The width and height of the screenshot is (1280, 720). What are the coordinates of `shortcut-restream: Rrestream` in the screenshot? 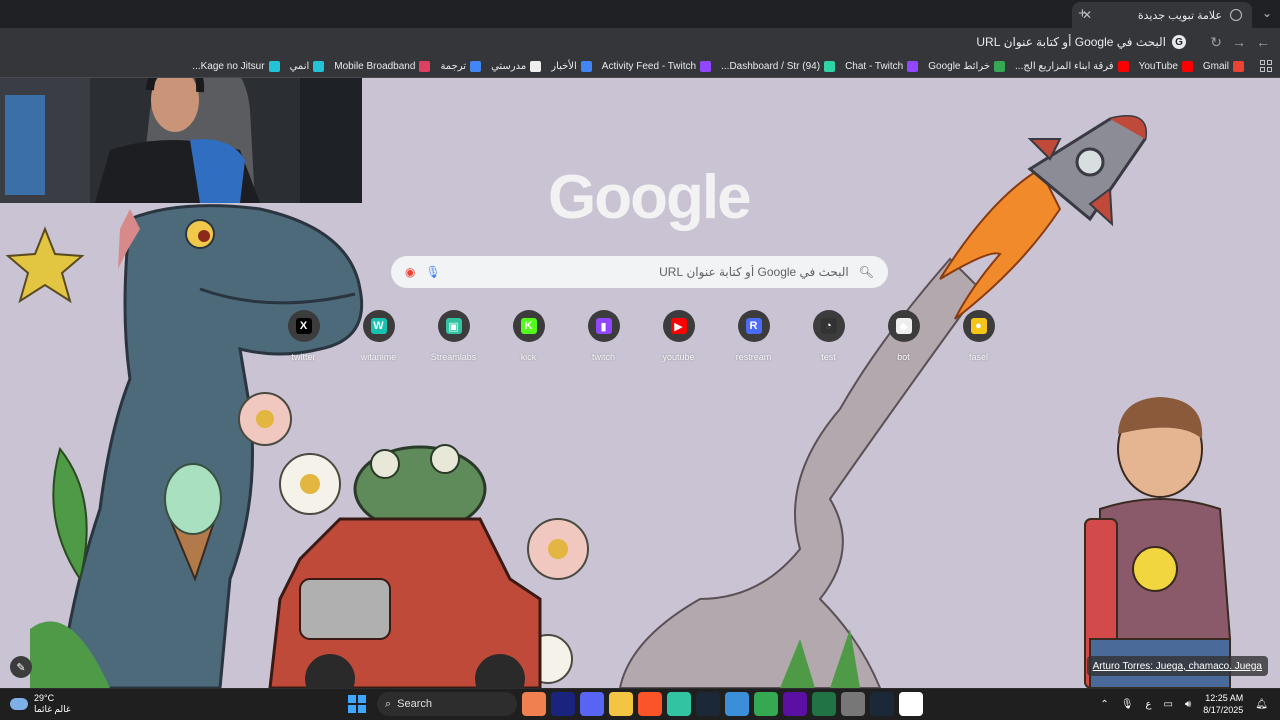 It's located at (753, 336).